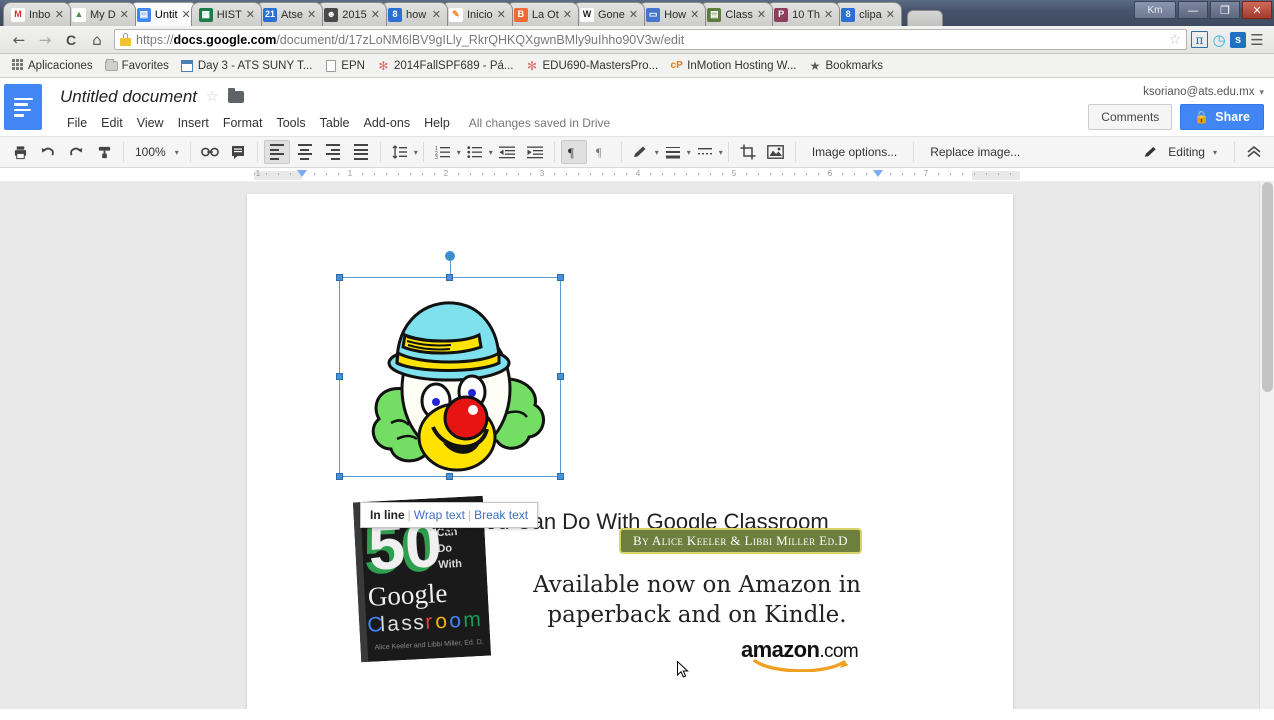 This screenshot has height=720, width=1274. I want to click on clock-extension-icon: ◷, so click(1219, 40).